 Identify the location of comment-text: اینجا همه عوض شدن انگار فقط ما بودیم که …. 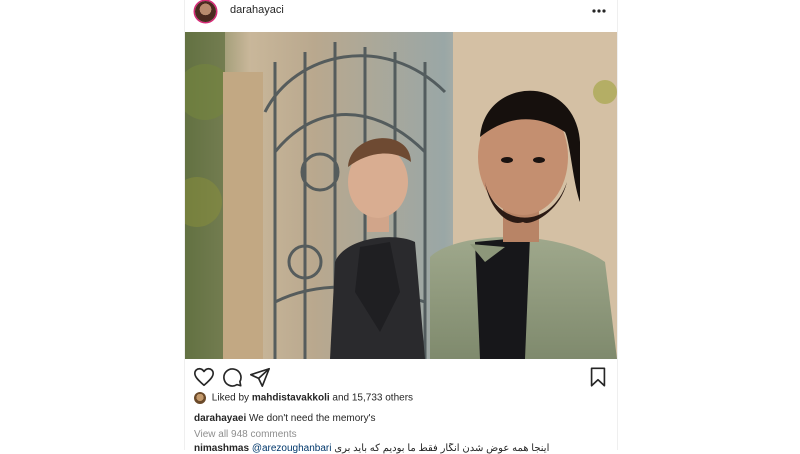
(442, 448).